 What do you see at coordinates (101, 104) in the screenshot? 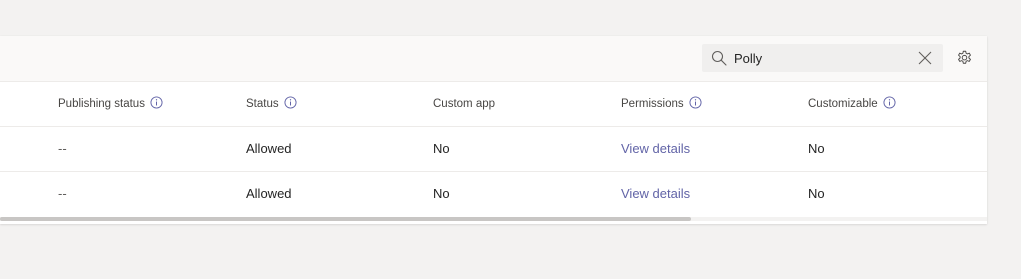
I see `column-header-label: Publishing status` at bounding box center [101, 104].